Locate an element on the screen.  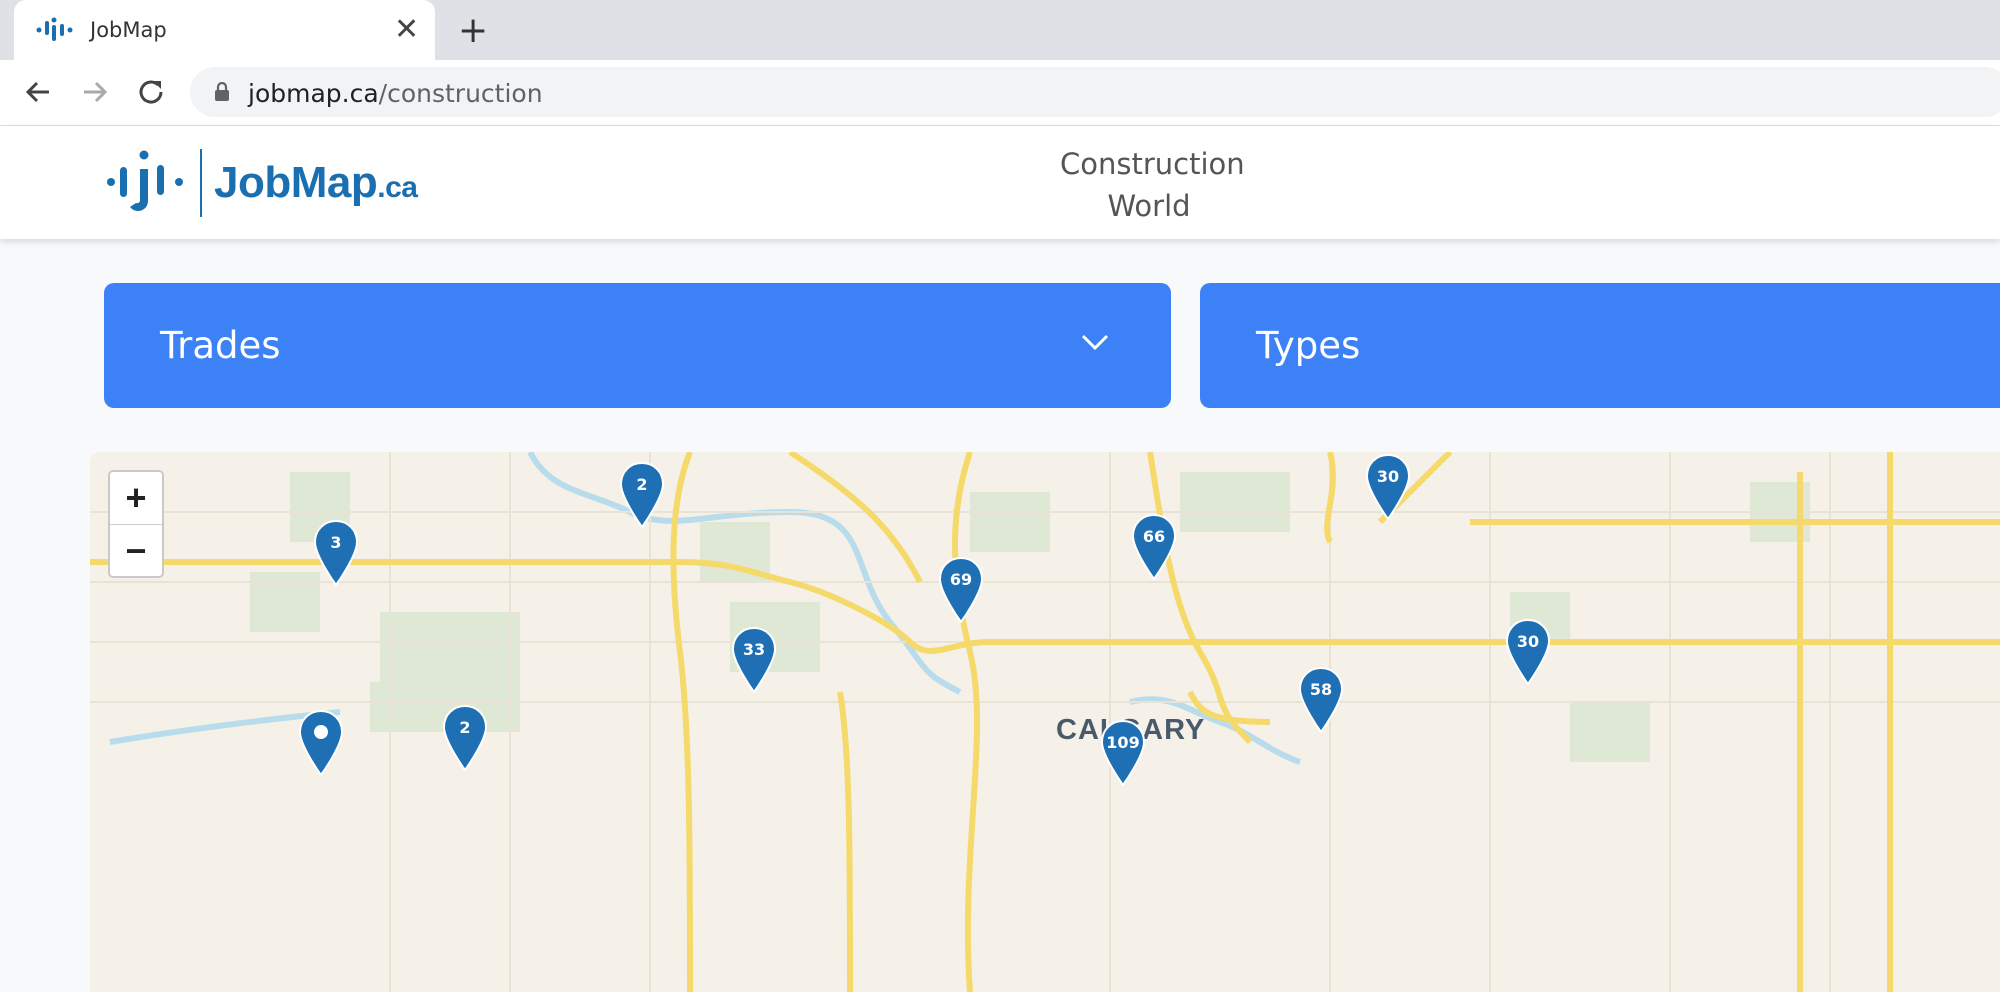
zoom-control: + − is located at coordinates (136, 524).